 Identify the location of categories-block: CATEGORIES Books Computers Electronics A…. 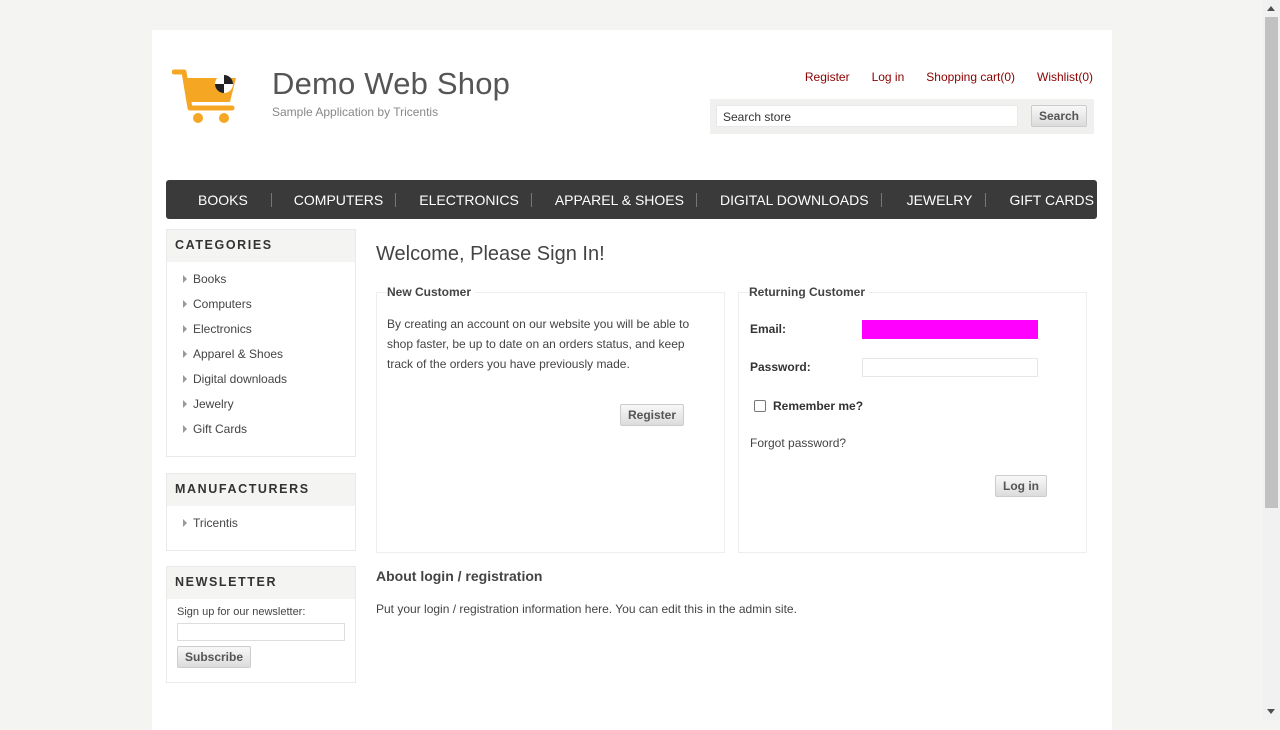
(261, 343).